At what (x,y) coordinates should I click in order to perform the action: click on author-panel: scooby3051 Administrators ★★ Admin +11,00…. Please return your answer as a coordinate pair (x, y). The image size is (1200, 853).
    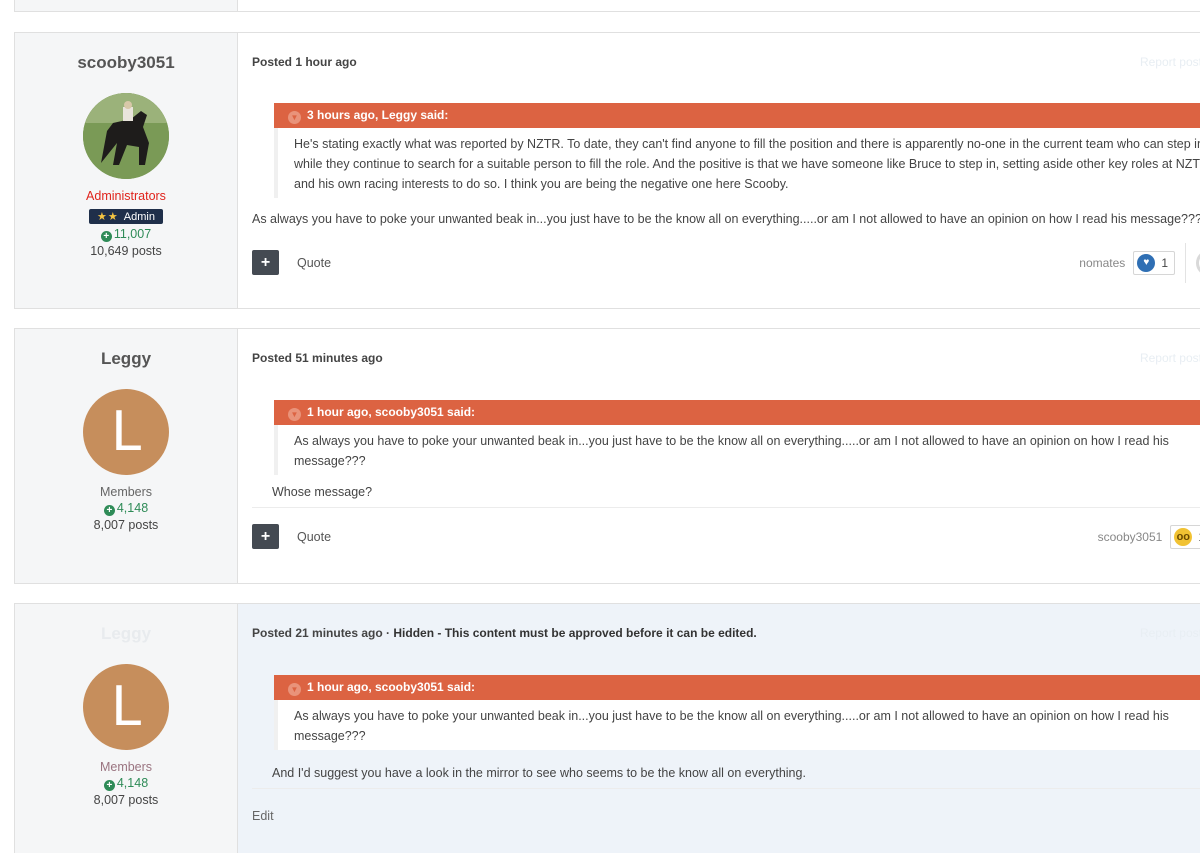
    Looking at the image, I should click on (126, 170).